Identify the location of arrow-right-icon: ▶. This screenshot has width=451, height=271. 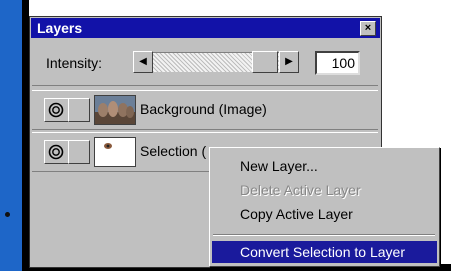
(289, 62).